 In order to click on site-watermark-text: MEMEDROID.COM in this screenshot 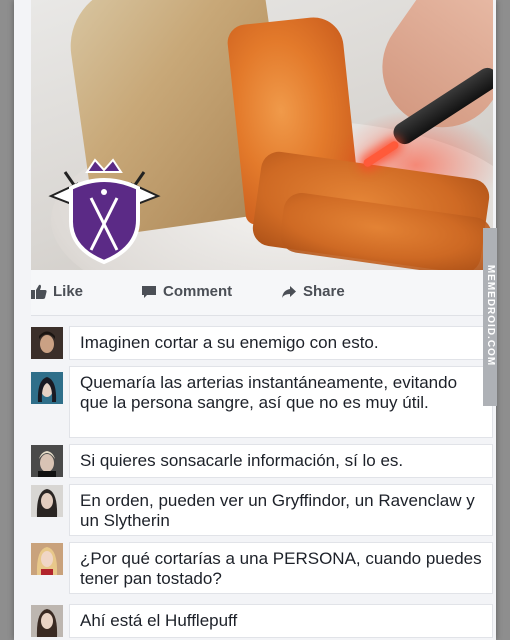, I will do `click(490, 315)`.